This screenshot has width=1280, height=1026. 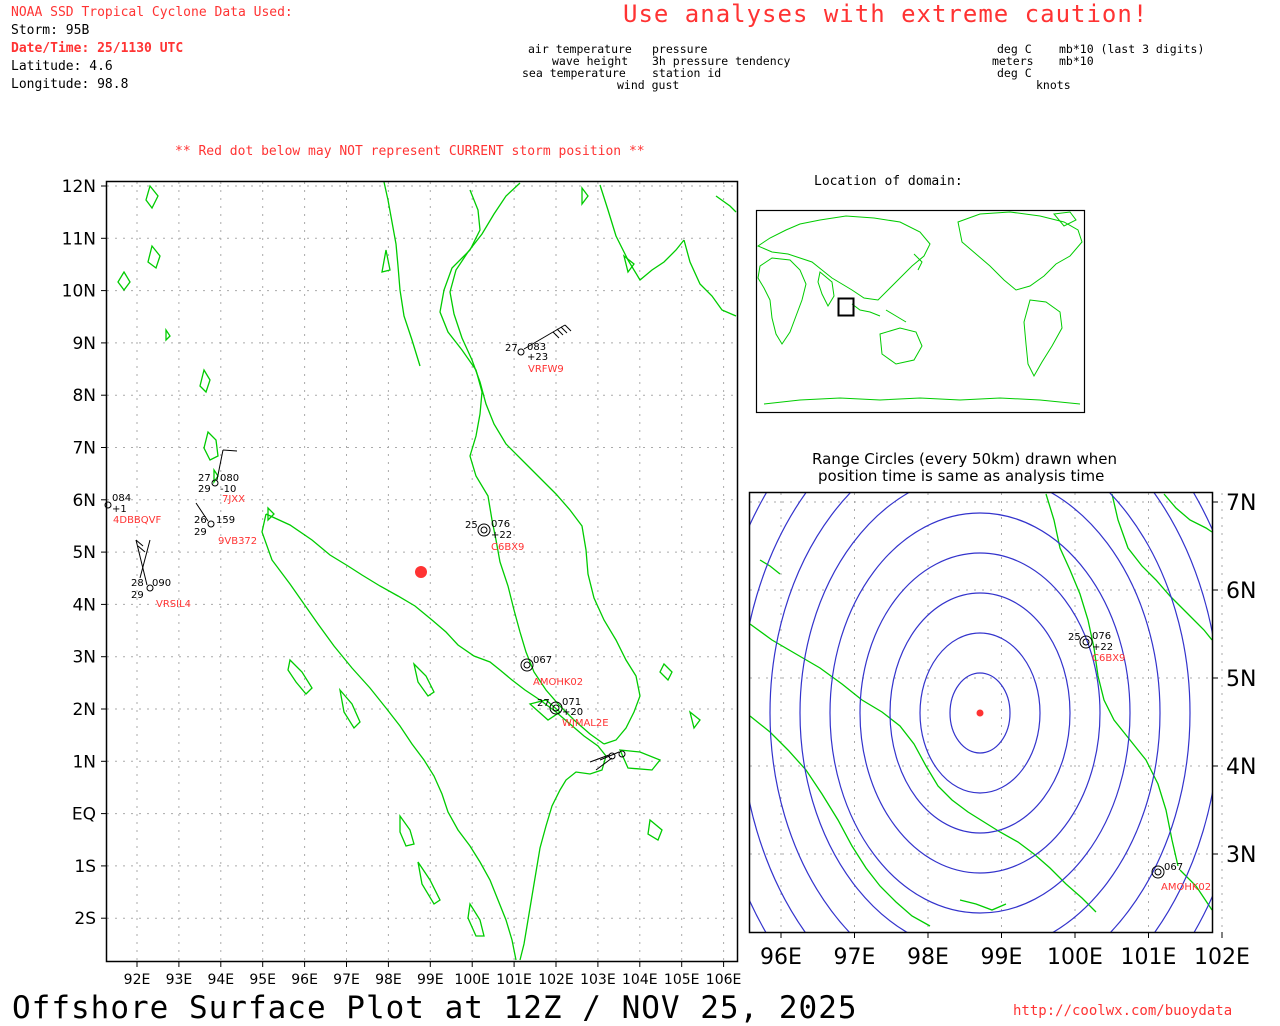 I want to click on range-lon-tick-label: 98E, so click(x=928, y=957).